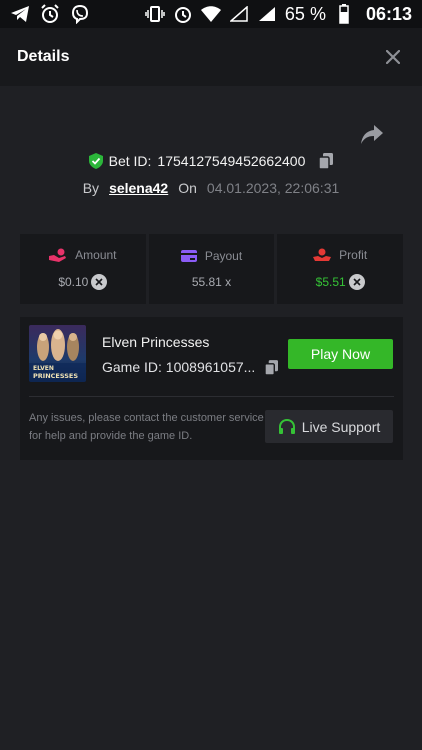 This screenshot has height=750, width=422. I want to click on bet-stats: Amount $0.10 Payout 55.81 x Profit $5.51, so click(212, 269).